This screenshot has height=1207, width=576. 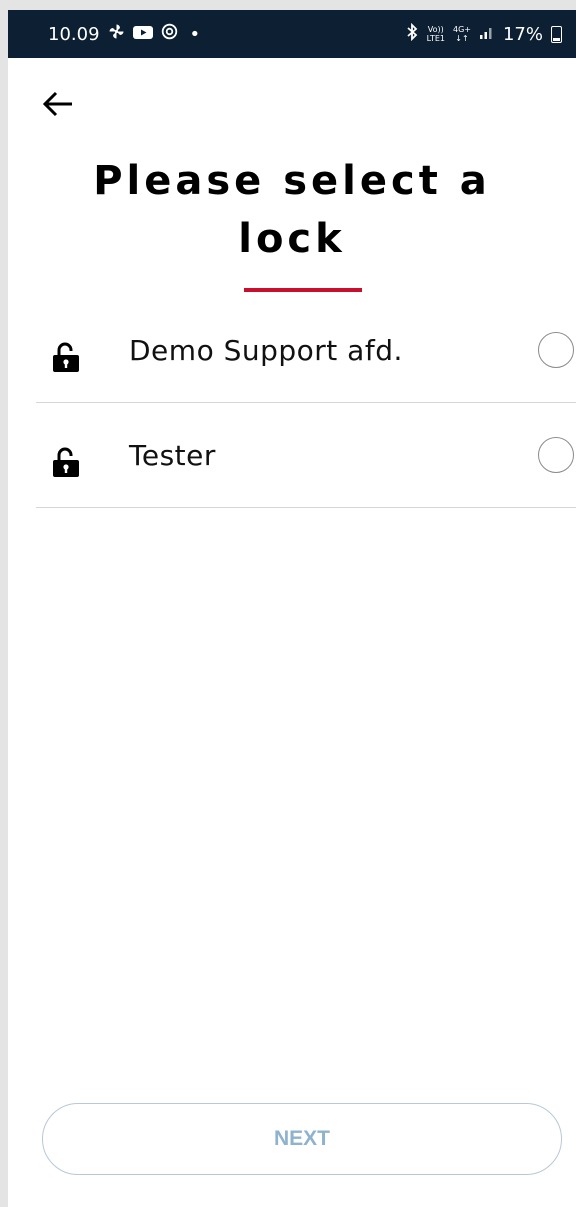 What do you see at coordinates (292, 34) in the screenshot?
I see `status-bar: 10.09 • Vo)) LTE1 4G+ ↓↑ 17%` at bounding box center [292, 34].